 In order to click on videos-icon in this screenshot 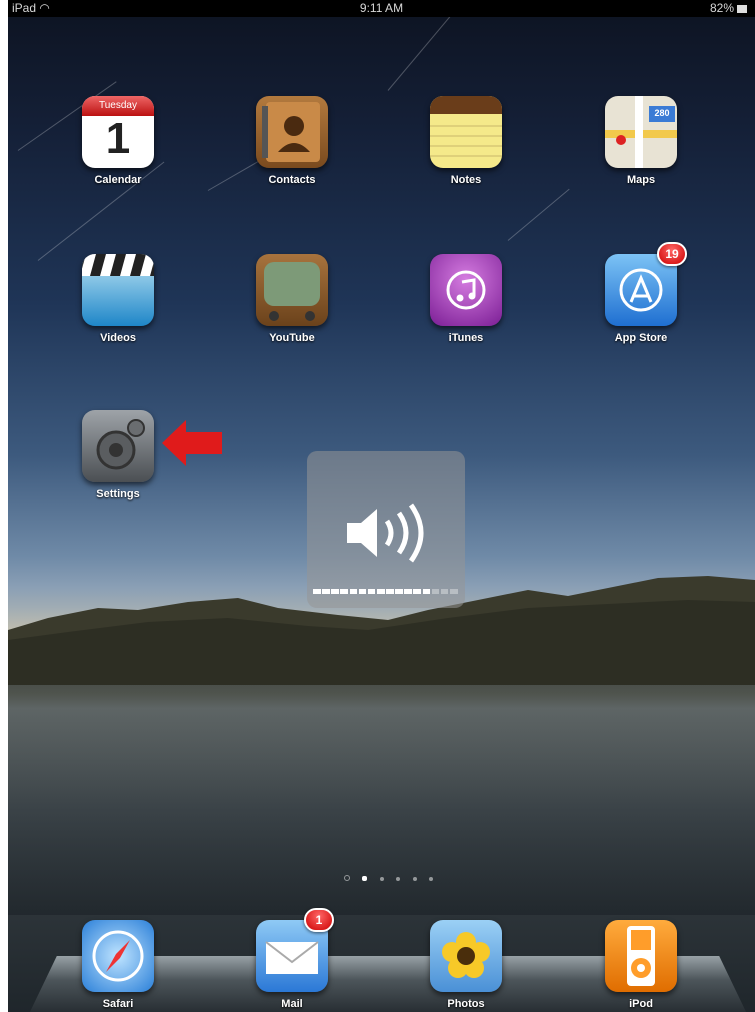, I will do `click(118, 290)`.